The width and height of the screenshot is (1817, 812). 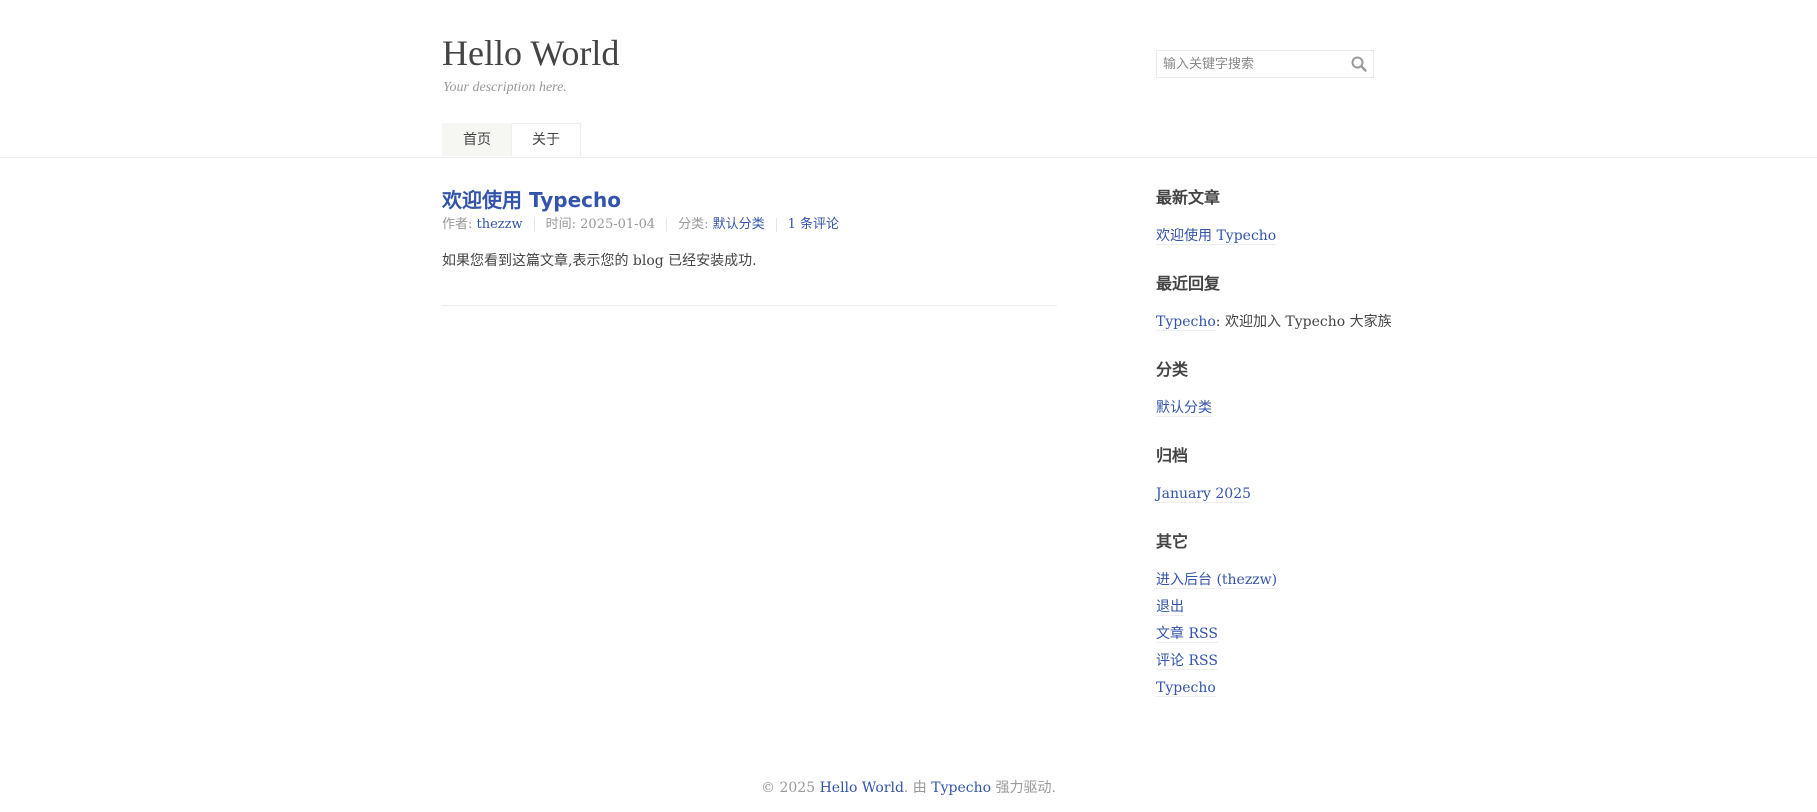 I want to click on widget-title-archives: 归档, so click(x=1172, y=455).